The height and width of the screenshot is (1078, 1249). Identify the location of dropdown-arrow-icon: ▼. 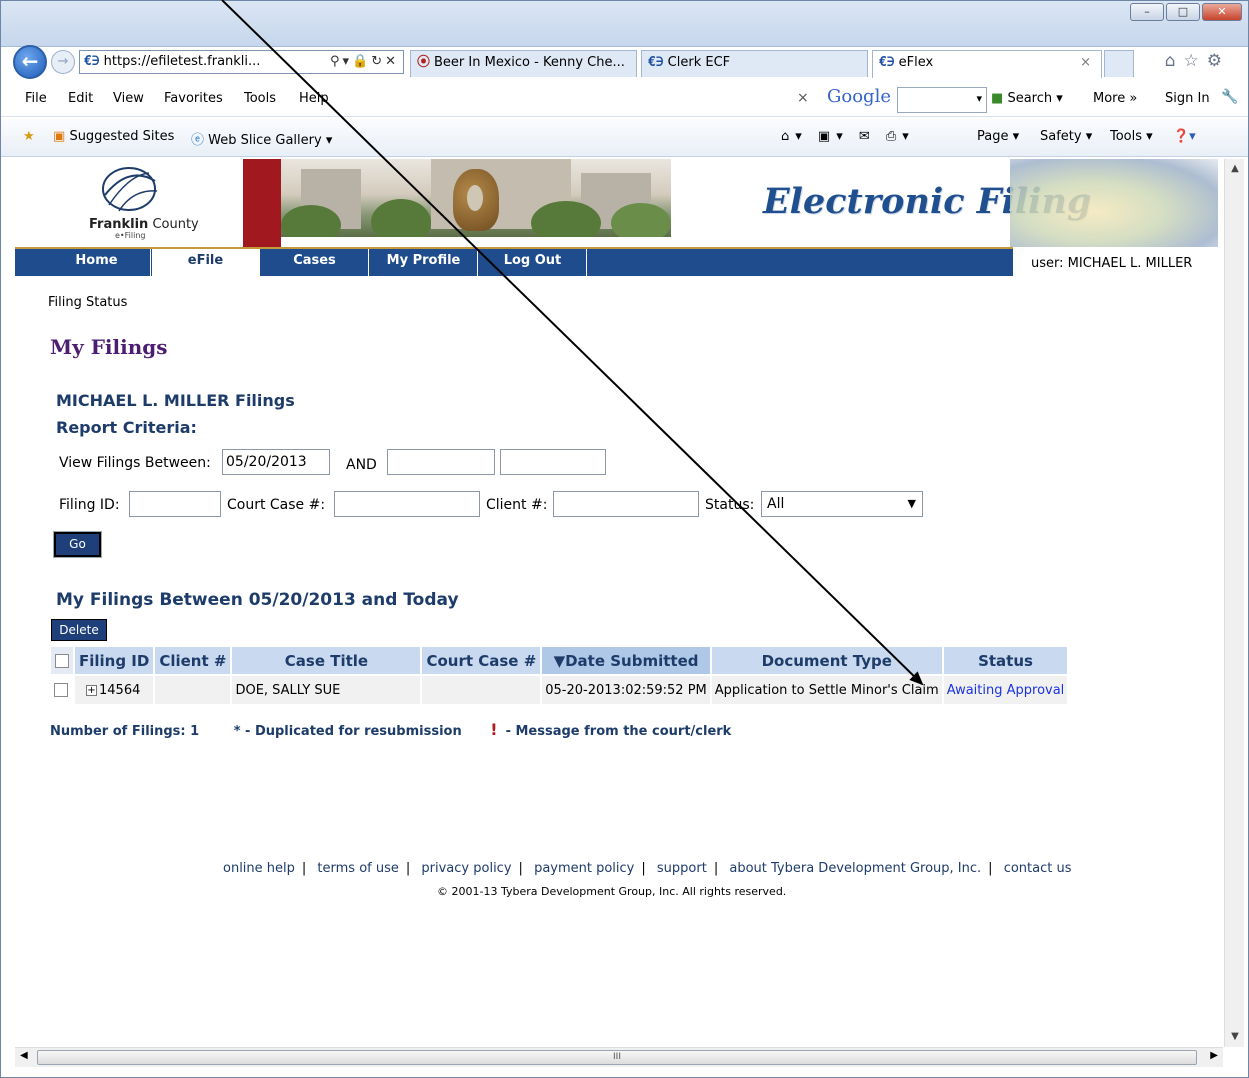
(911, 503).